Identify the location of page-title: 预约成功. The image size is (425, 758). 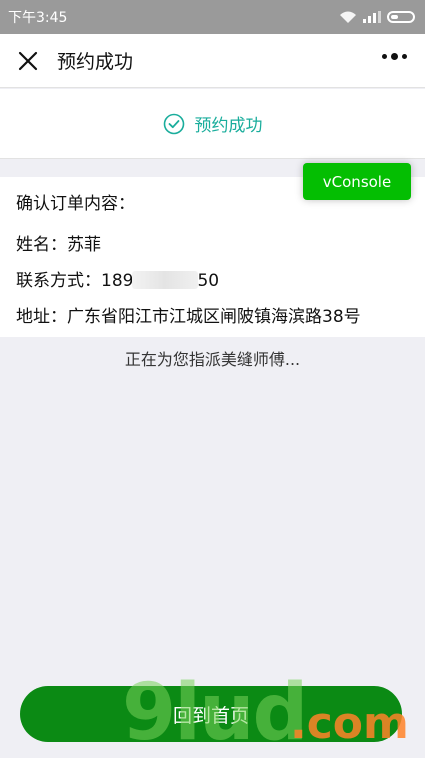
(95, 62).